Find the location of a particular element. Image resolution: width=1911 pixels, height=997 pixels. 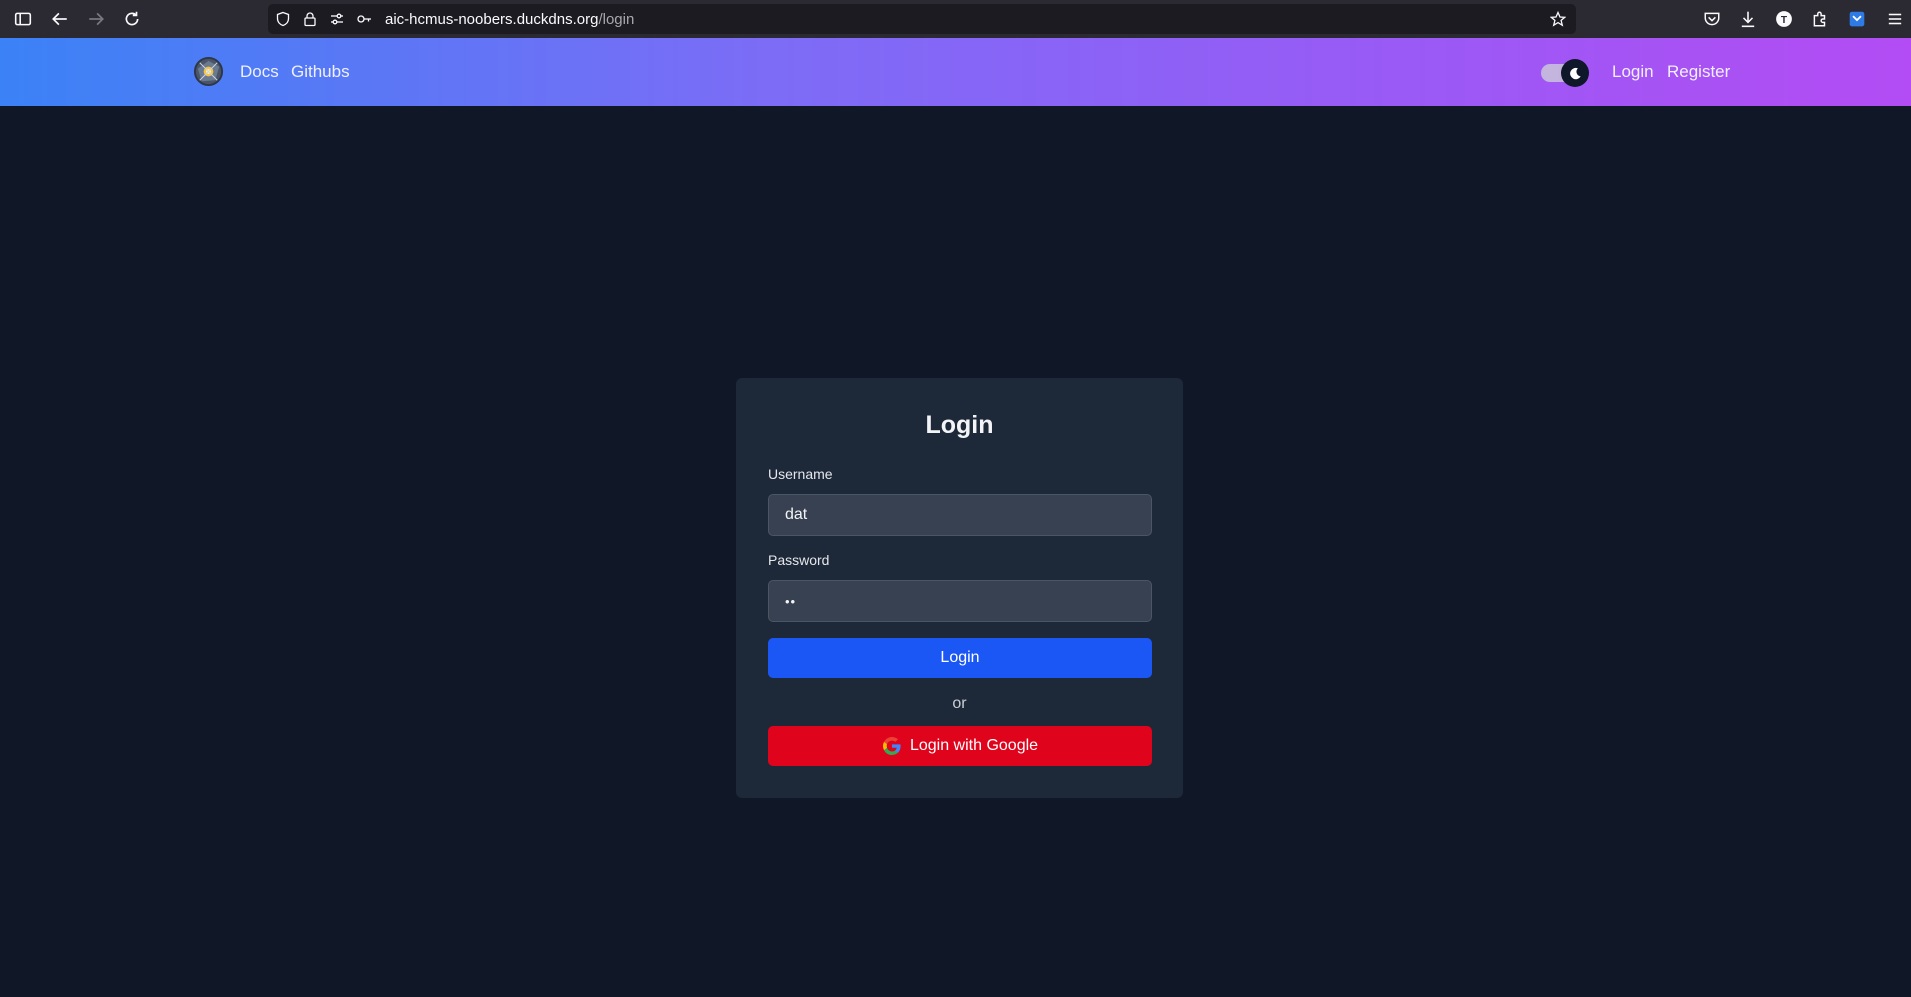

forward-icon is located at coordinates (96, 19).